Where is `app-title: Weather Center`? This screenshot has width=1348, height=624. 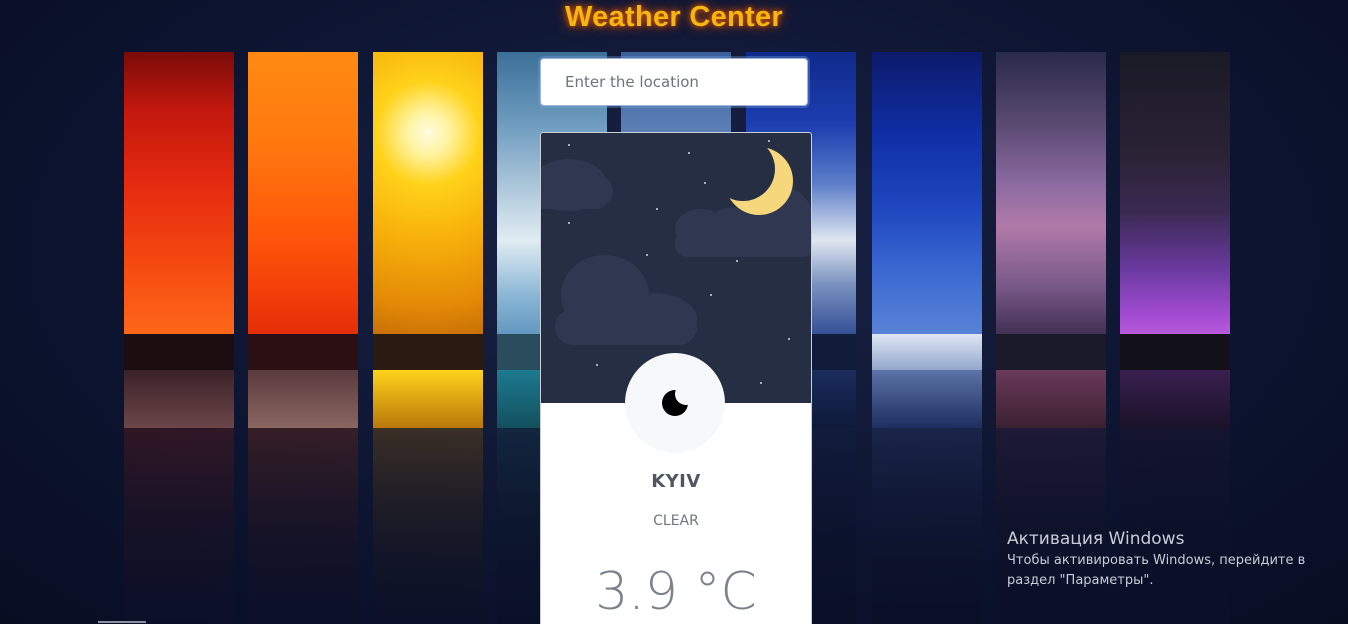 app-title: Weather Center is located at coordinates (673, 17).